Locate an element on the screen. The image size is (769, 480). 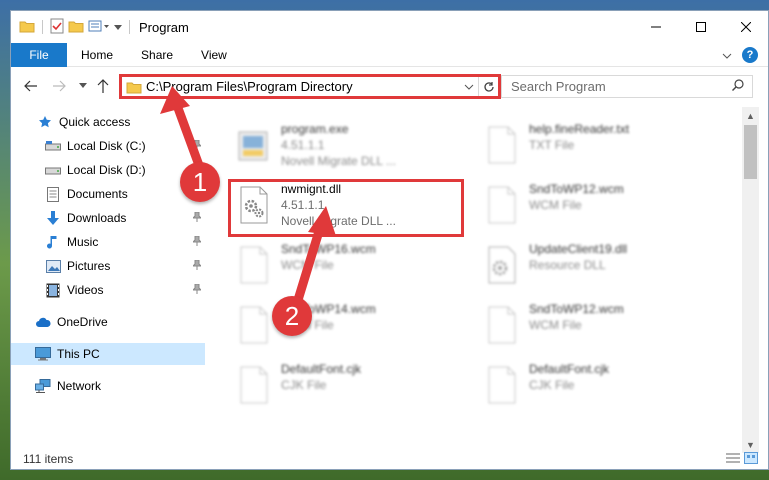
sidebar-item-music: Music is located at coordinates (108, 242).